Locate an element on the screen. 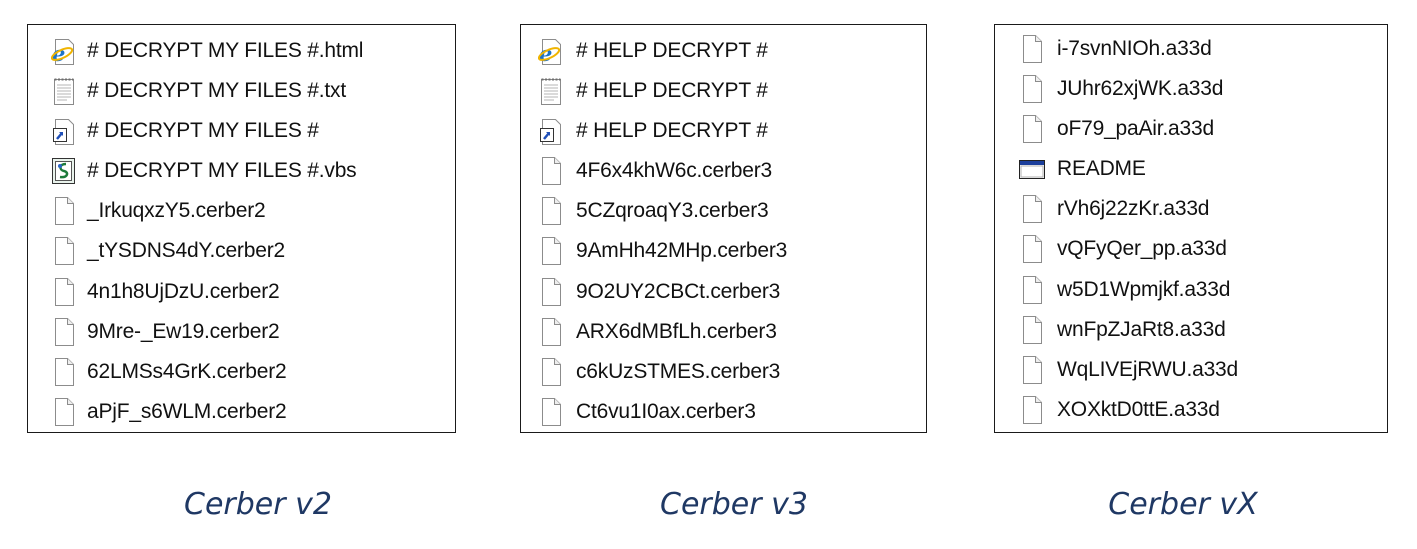  file-name: # DECRYPT MY FILES #.vbs is located at coordinates (222, 171).